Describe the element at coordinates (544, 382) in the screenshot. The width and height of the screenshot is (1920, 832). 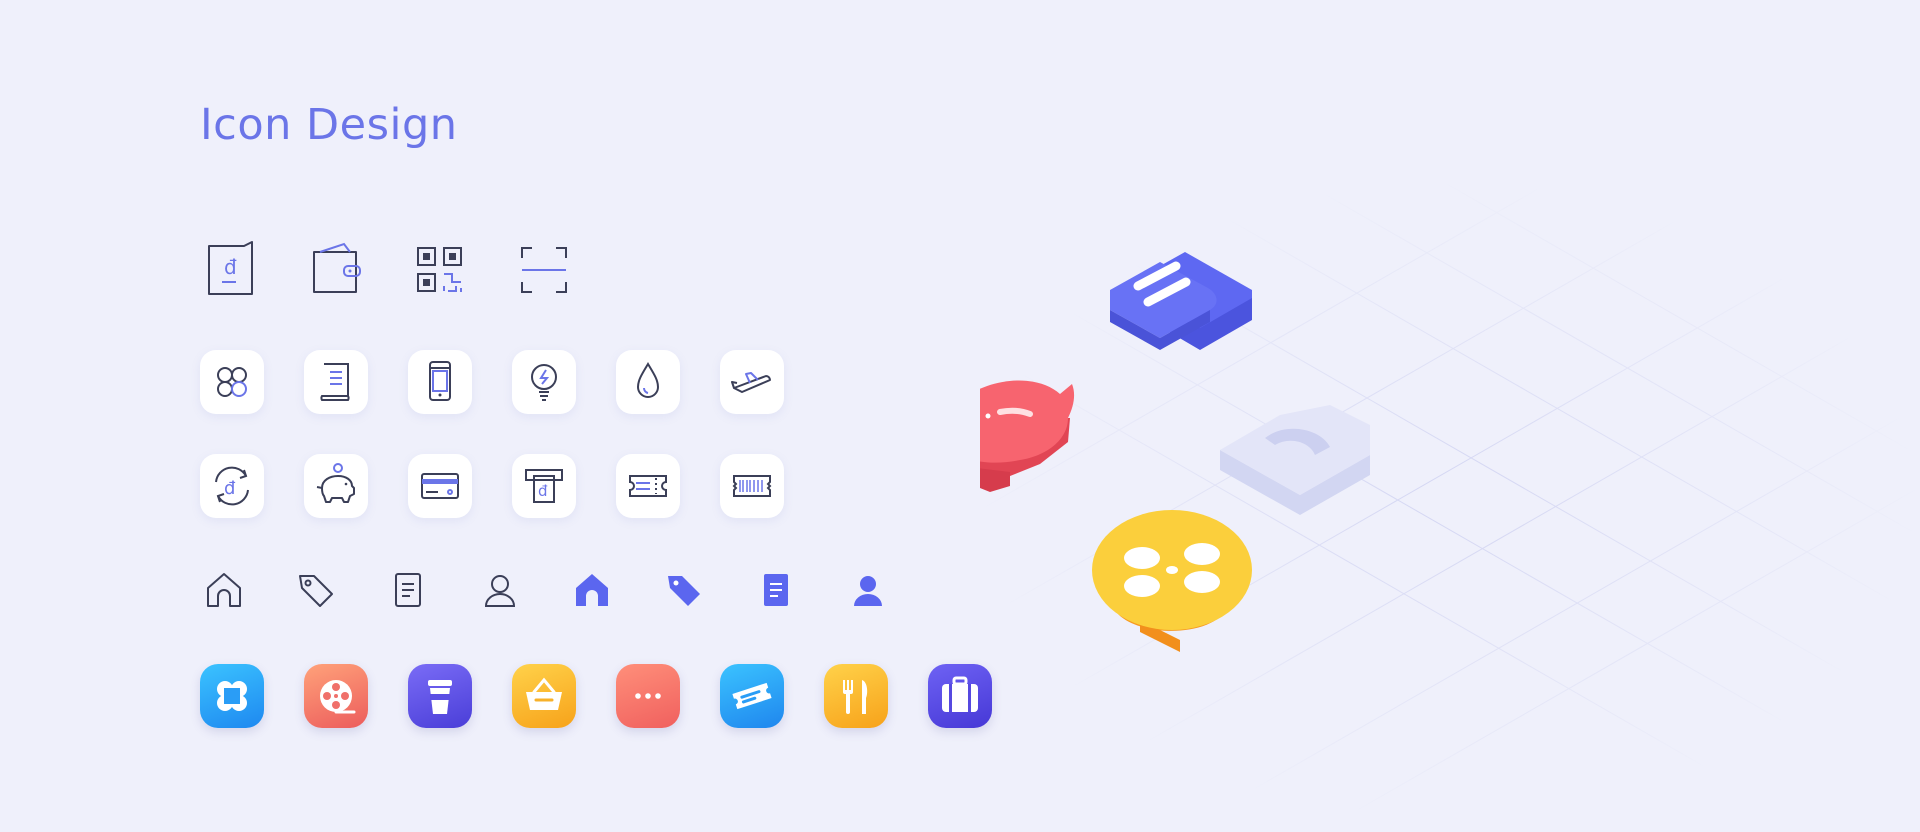
I see `electricity-icon` at that location.